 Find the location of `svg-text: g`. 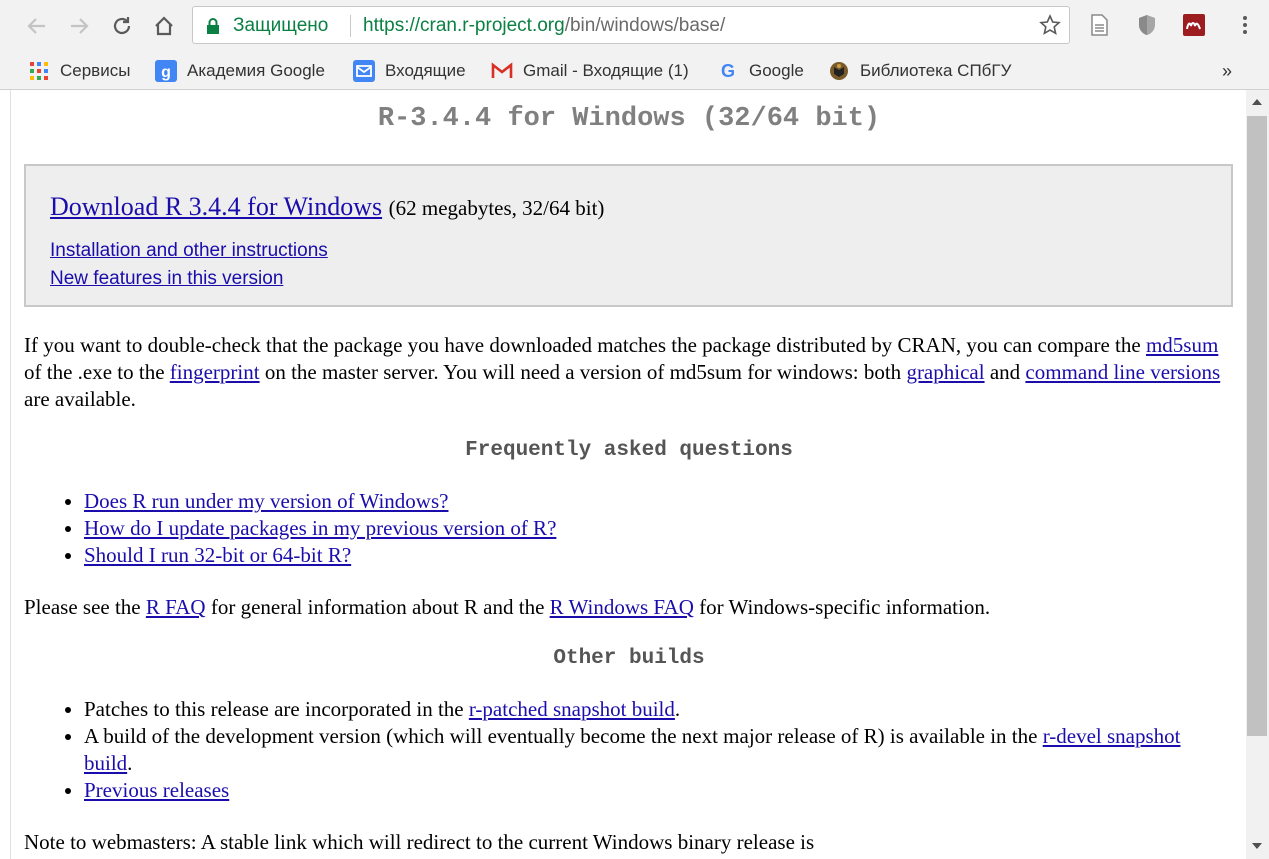

svg-text: g is located at coordinates (166, 72).